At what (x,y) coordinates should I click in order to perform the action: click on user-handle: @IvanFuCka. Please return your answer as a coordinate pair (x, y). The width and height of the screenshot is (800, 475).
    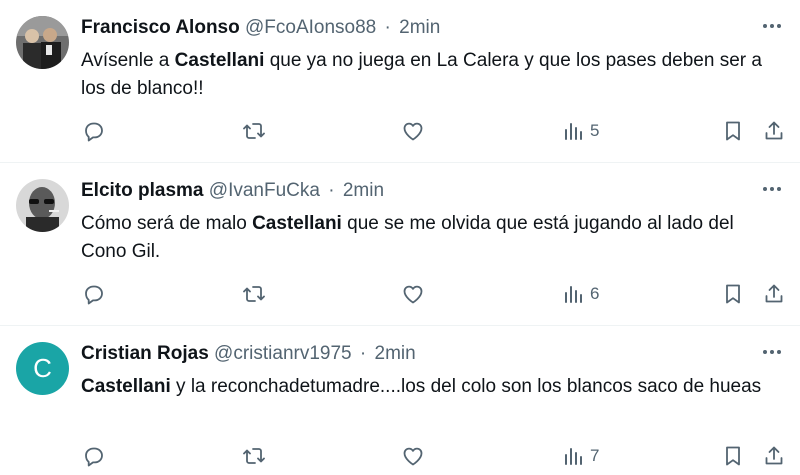
    Looking at the image, I should click on (264, 190).